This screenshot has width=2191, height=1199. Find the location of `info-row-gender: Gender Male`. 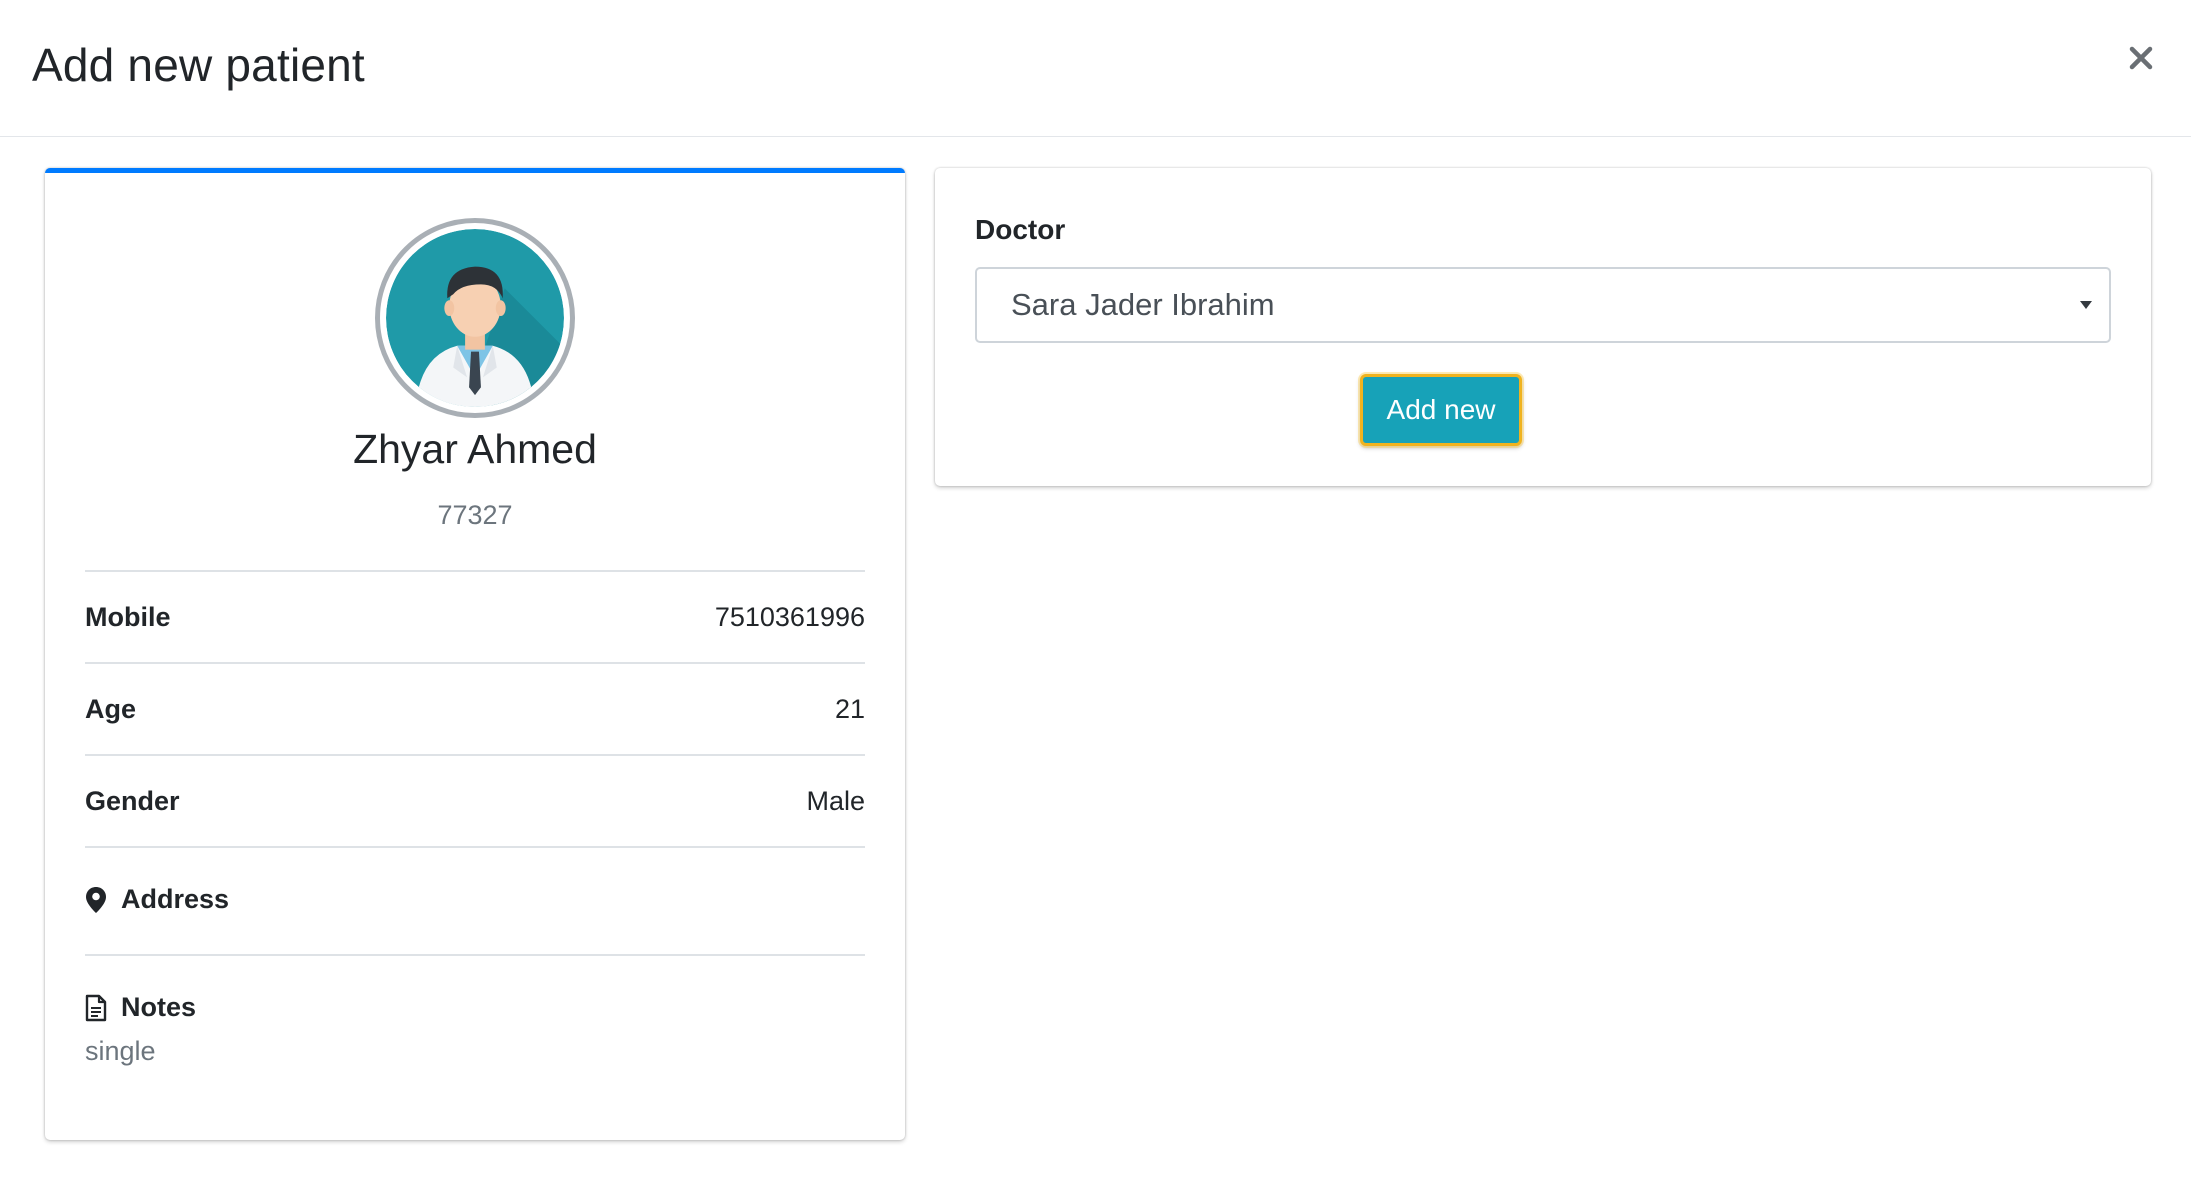

info-row-gender: Gender Male is located at coordinates (475, 800).